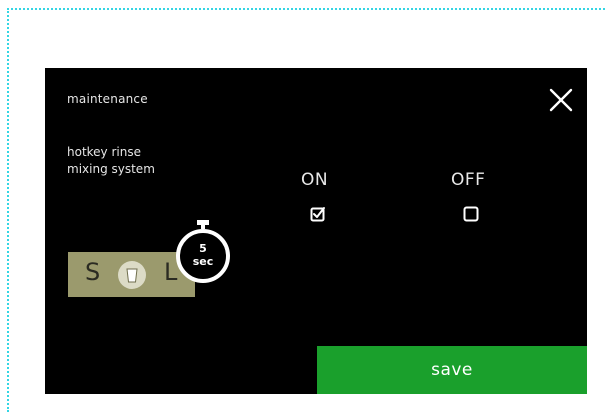 The height and width of the screenshot is (418, 608). What do you see at coordinates (132, 275) in the screenshot?
I see `cup-icon` at bounding box center [132, 275].